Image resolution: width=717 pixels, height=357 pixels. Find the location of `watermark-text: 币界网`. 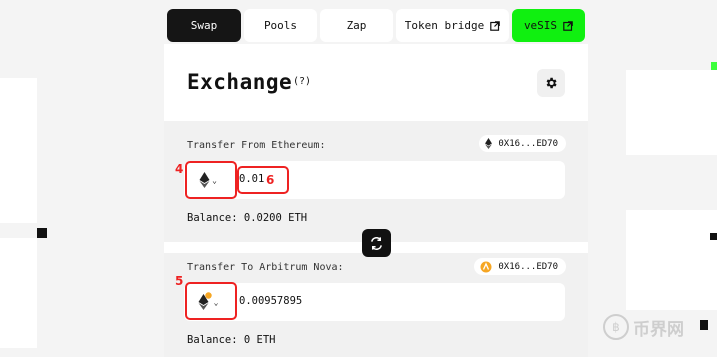

watermark-text: 币界网 is located at coordinates (658, 329).